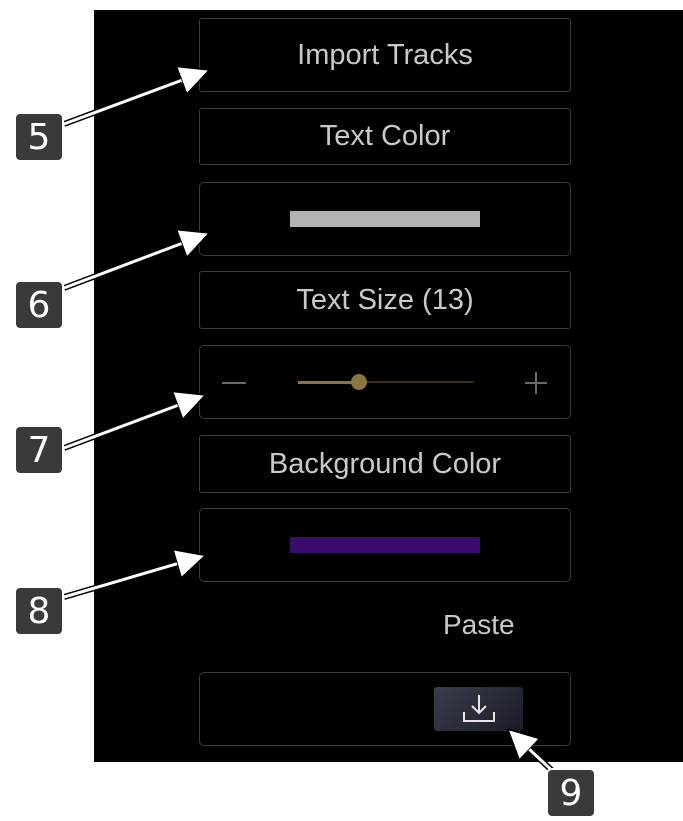 This screenshot has height=821, width=683. I want to click on callout-9: 9, so click(571, 793).